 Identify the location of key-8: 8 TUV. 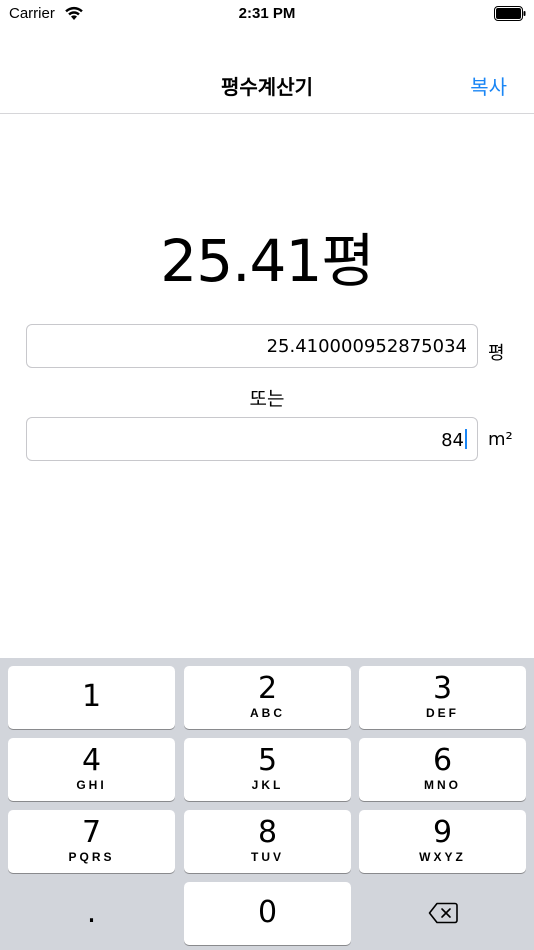
(267, 841).